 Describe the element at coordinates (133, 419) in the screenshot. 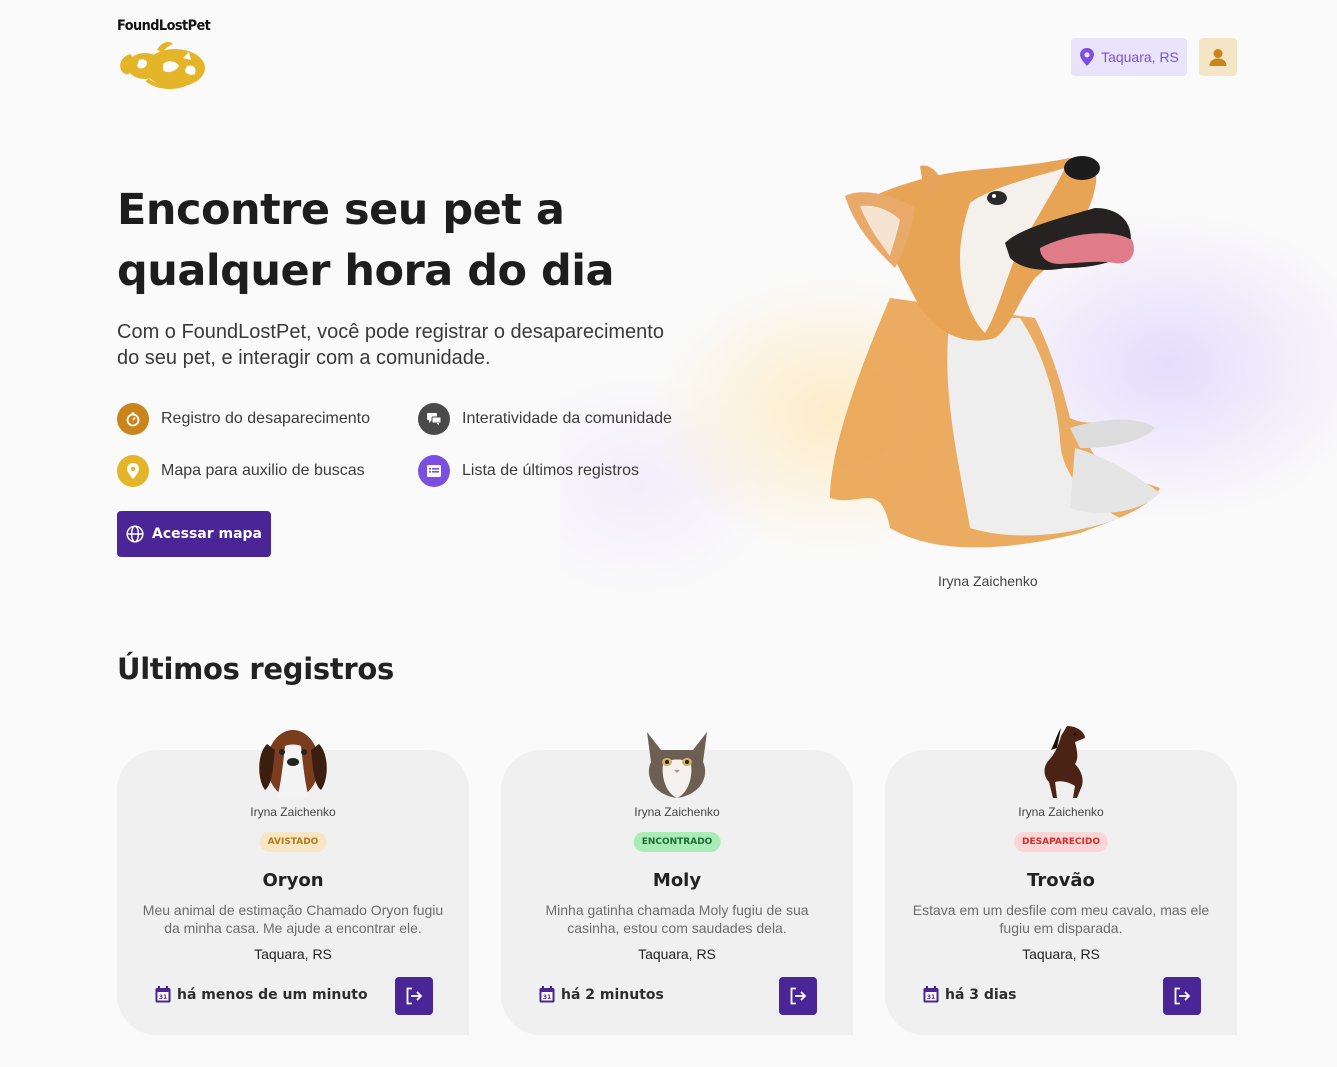

I see `stopwatch-icon` at that location.